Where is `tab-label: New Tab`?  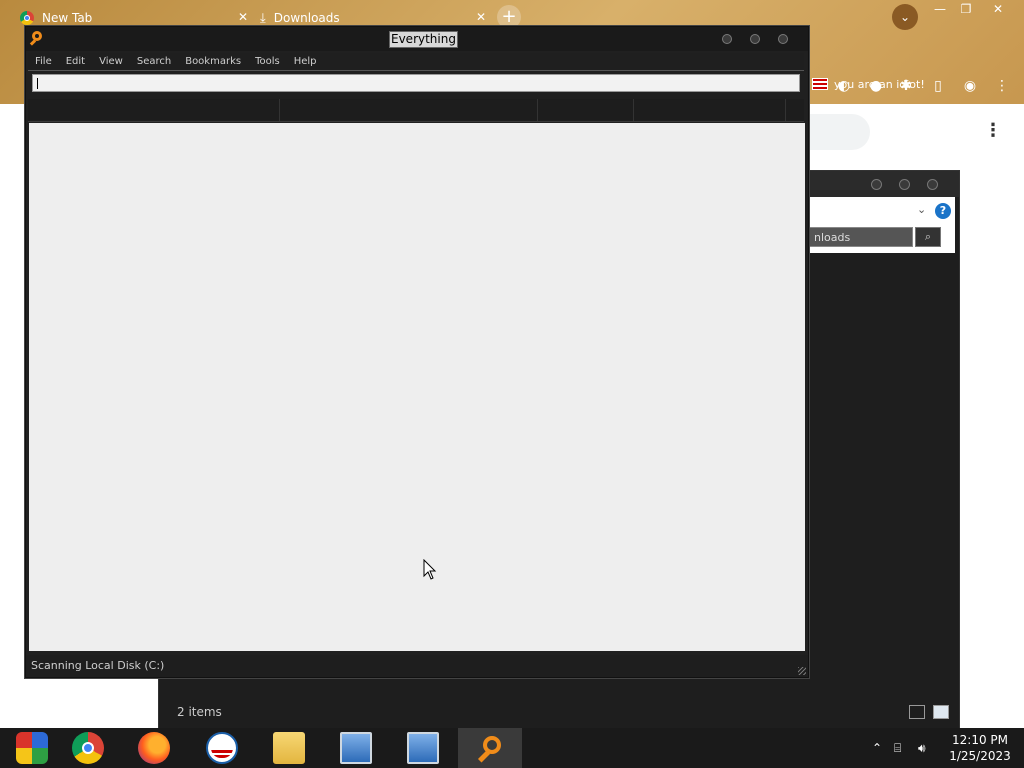
tab-label: New Tab is located at coordinates (67, 18).